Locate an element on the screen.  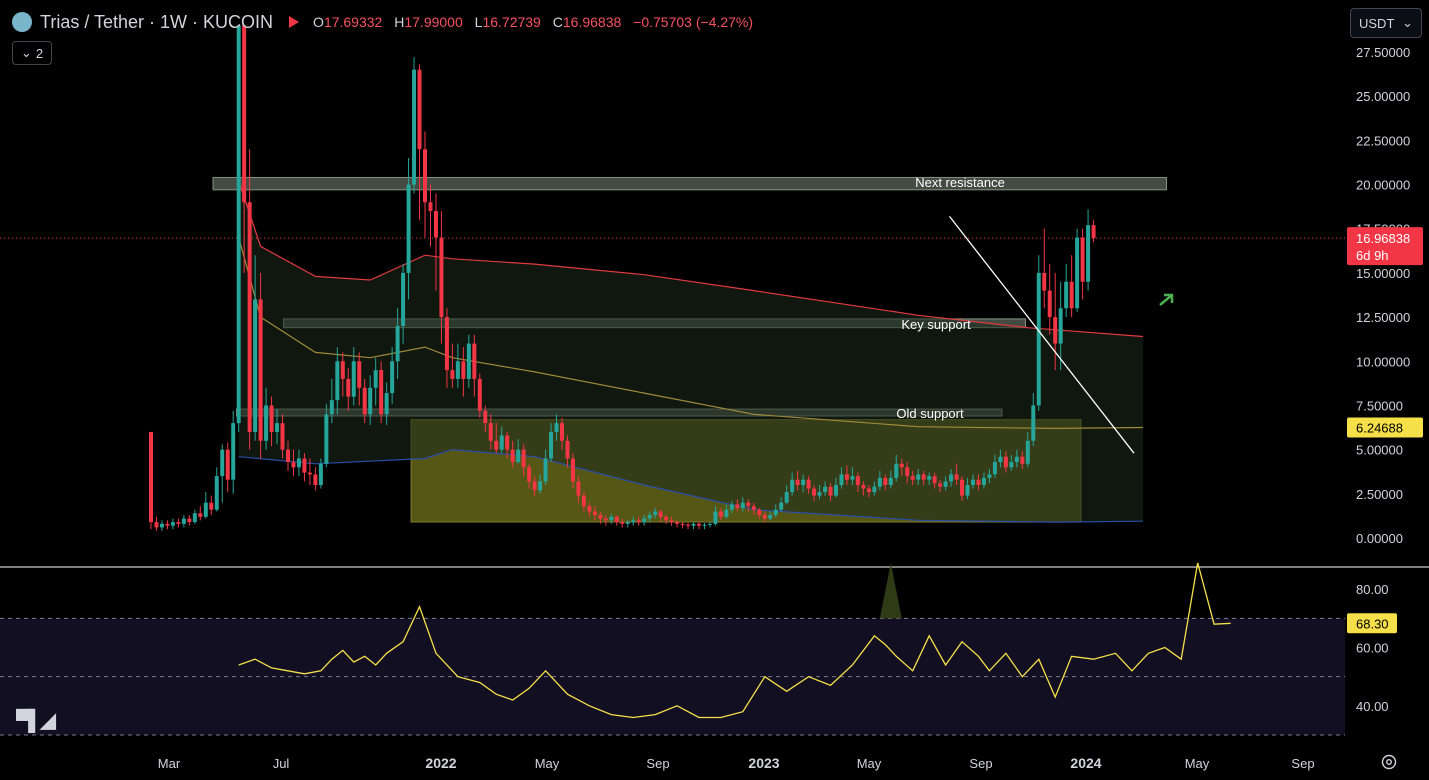
settings-gear-icon is located at coordinates (1389, 762).